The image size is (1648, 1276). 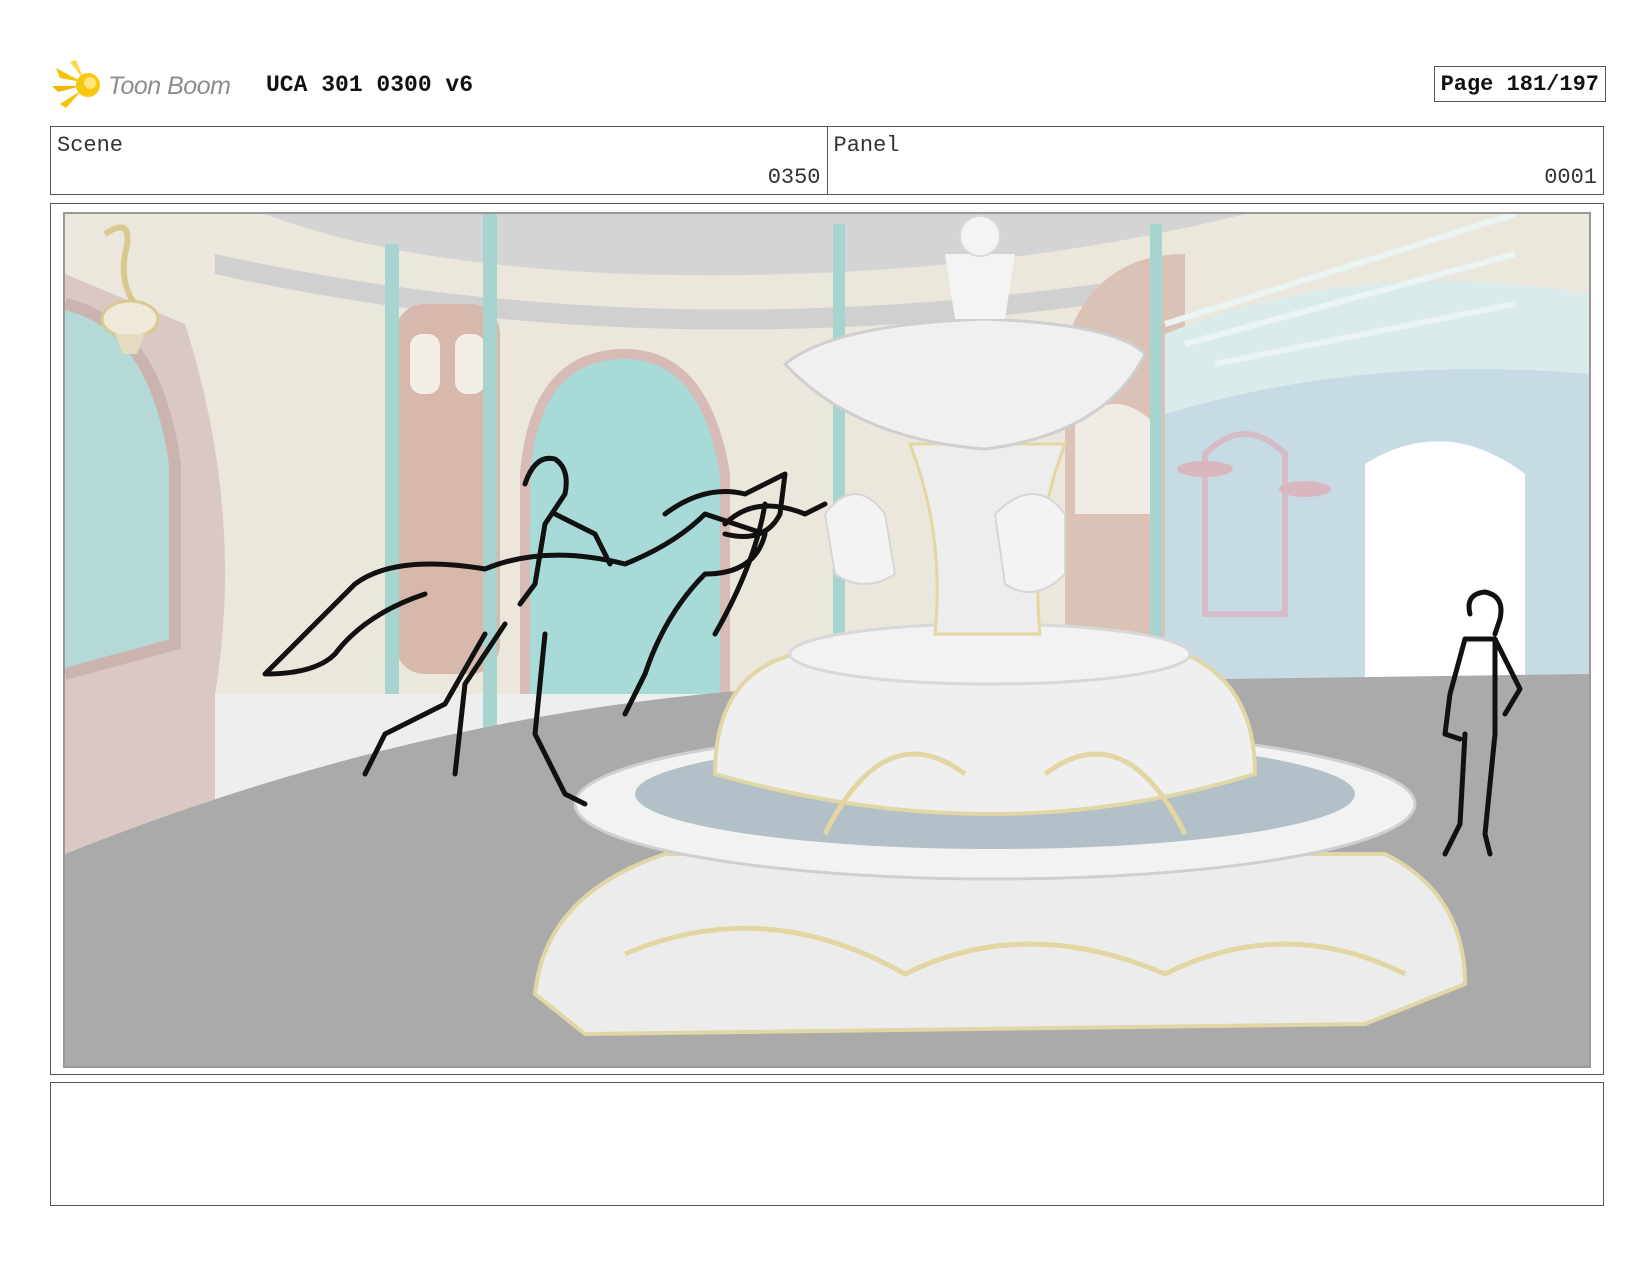 What do you see at coordinates (76, 84) in the screenshot?
I see `star-burst-icon` at bounding box center [76, 84].